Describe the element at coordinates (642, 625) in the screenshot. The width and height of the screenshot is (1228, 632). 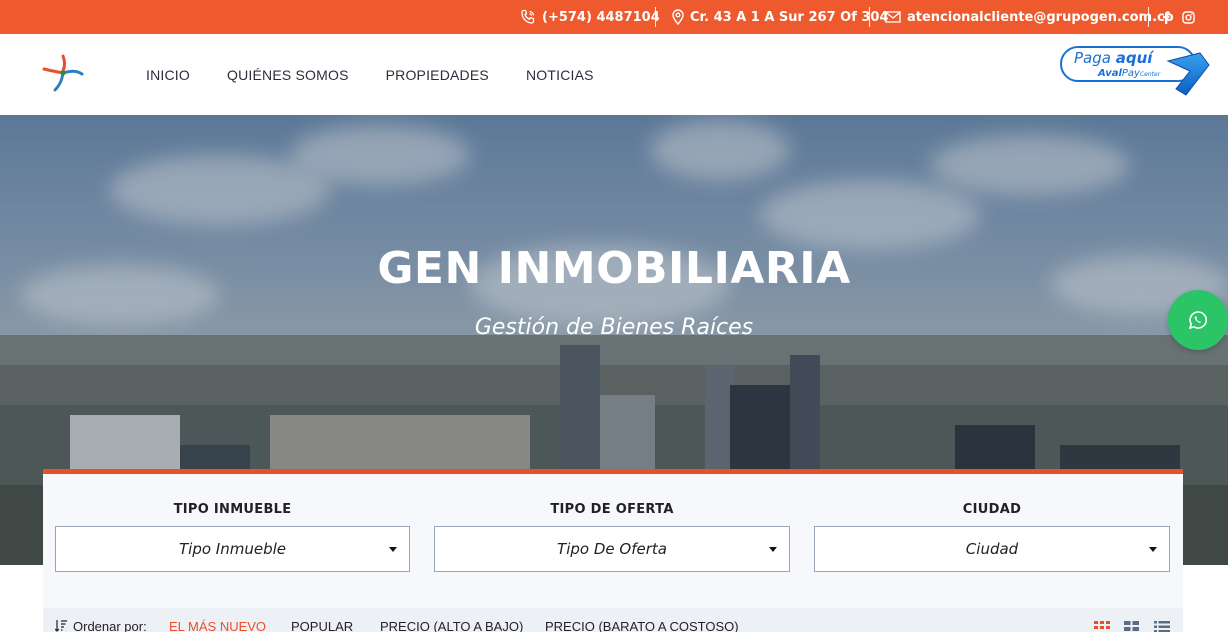
I see `sort-option-price-low-high: PRECIO (BARATO A COSTOSO)` at that location.